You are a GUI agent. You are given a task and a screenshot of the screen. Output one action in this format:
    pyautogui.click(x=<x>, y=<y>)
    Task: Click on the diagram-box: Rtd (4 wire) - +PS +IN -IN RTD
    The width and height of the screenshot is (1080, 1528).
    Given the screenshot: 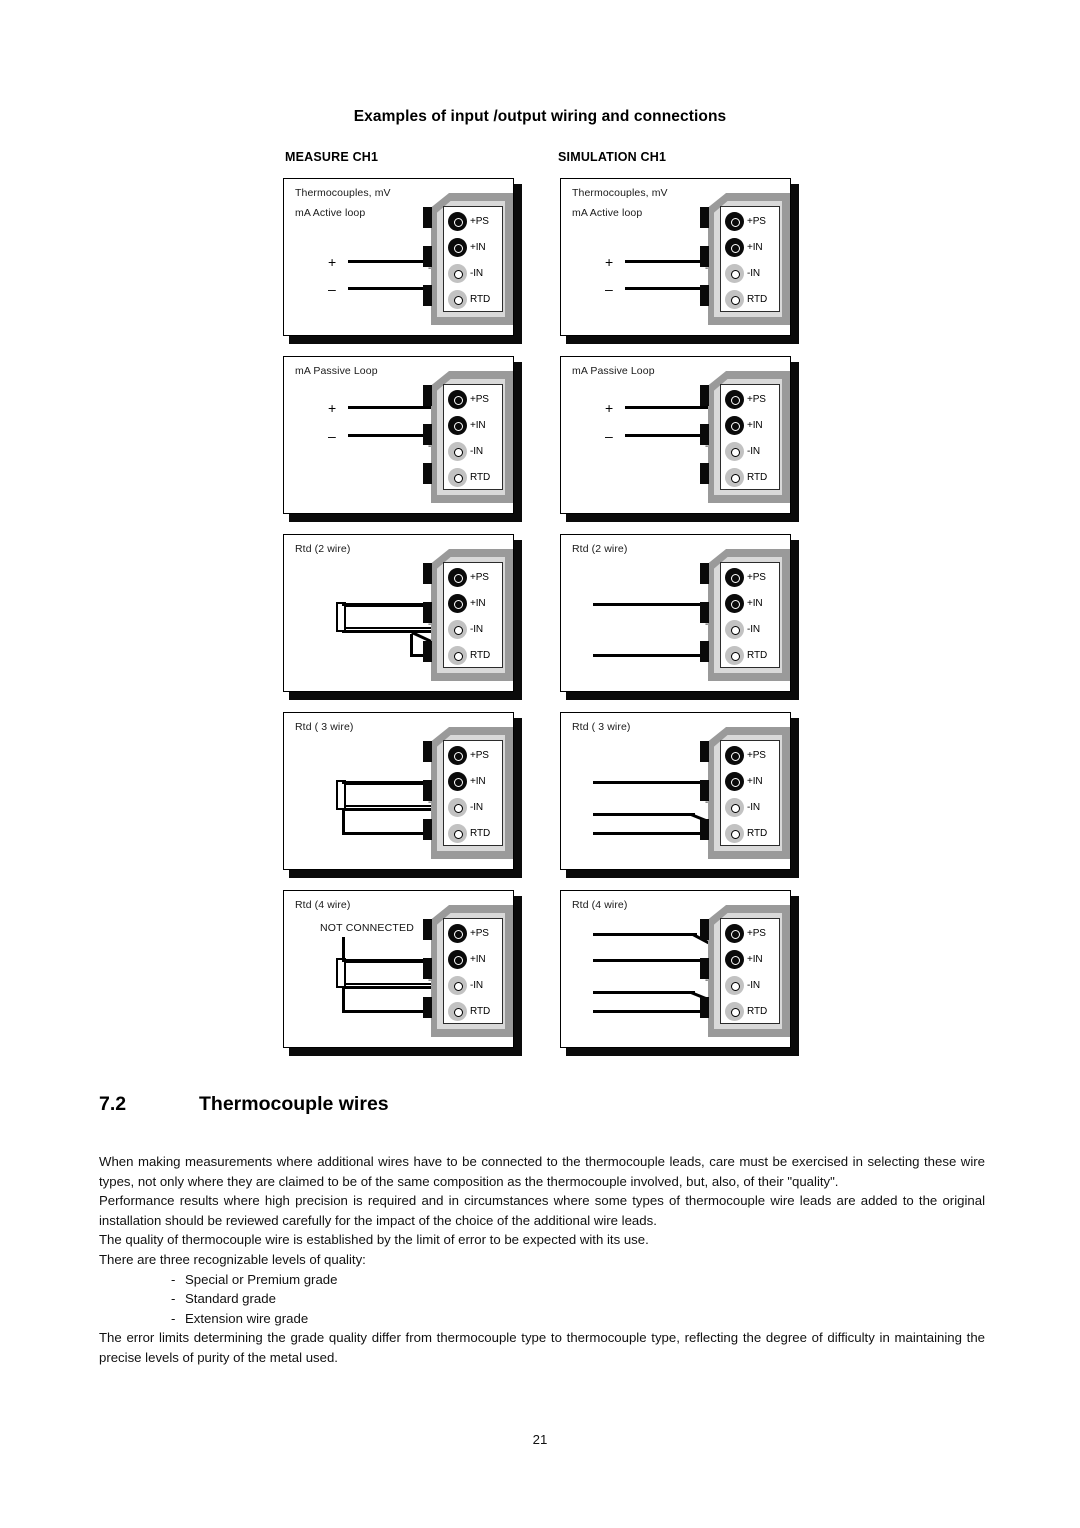 What is the action you would take?
    pyautogui.click(x=675, y=969)
    